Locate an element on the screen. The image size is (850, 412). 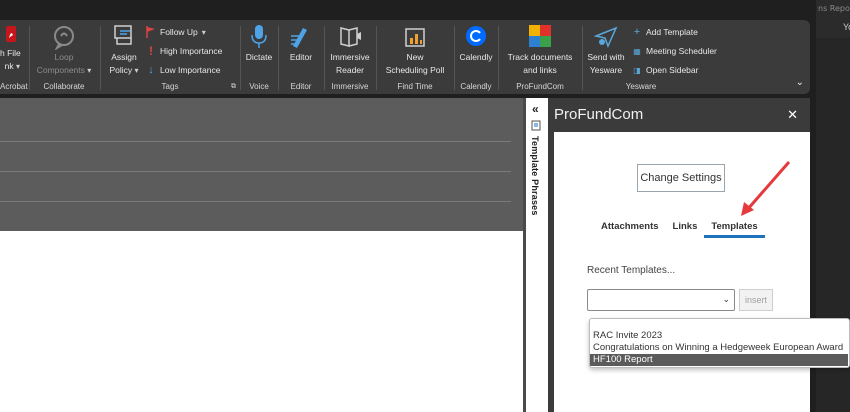
new-poll-label-1: New is located at coordinates (415, 57).